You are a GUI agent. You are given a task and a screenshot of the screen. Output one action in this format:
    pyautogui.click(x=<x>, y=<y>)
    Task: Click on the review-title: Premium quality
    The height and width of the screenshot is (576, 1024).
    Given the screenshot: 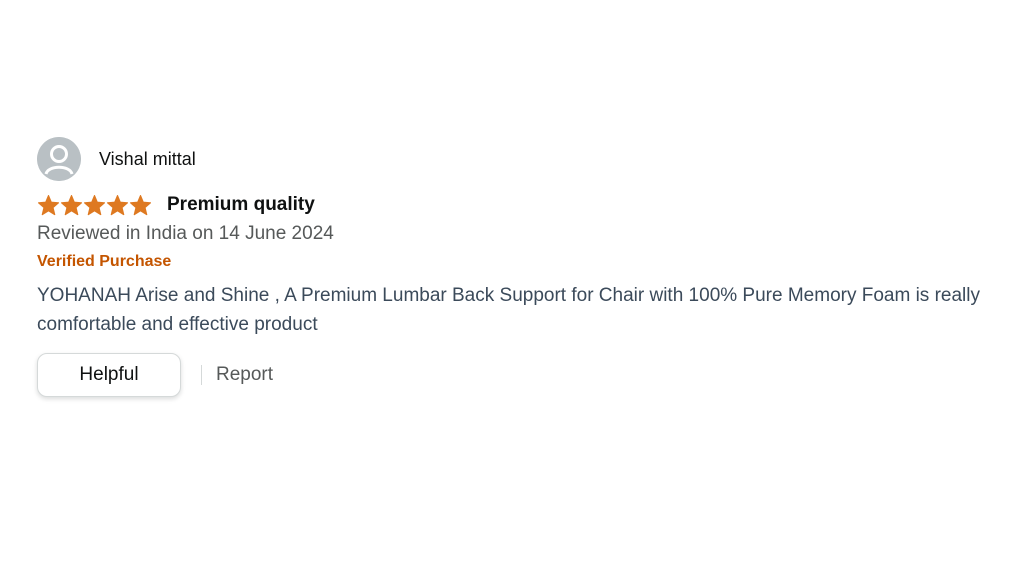 What is the action you would take?
    pyautogui.click(x=241, y=205)
    